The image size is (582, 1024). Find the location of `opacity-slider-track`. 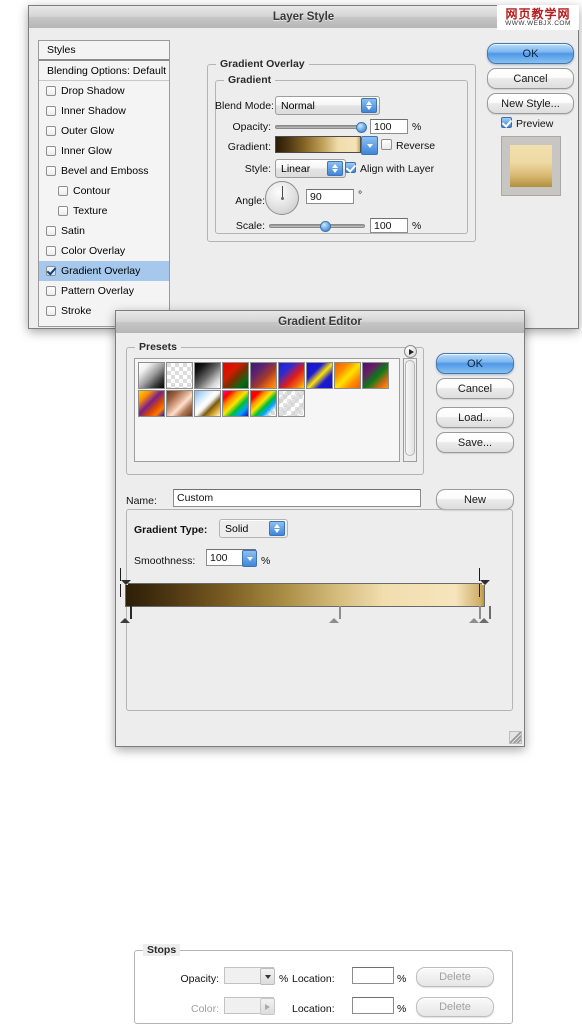

opacity-slider-track is located at coordinates (320, 127).